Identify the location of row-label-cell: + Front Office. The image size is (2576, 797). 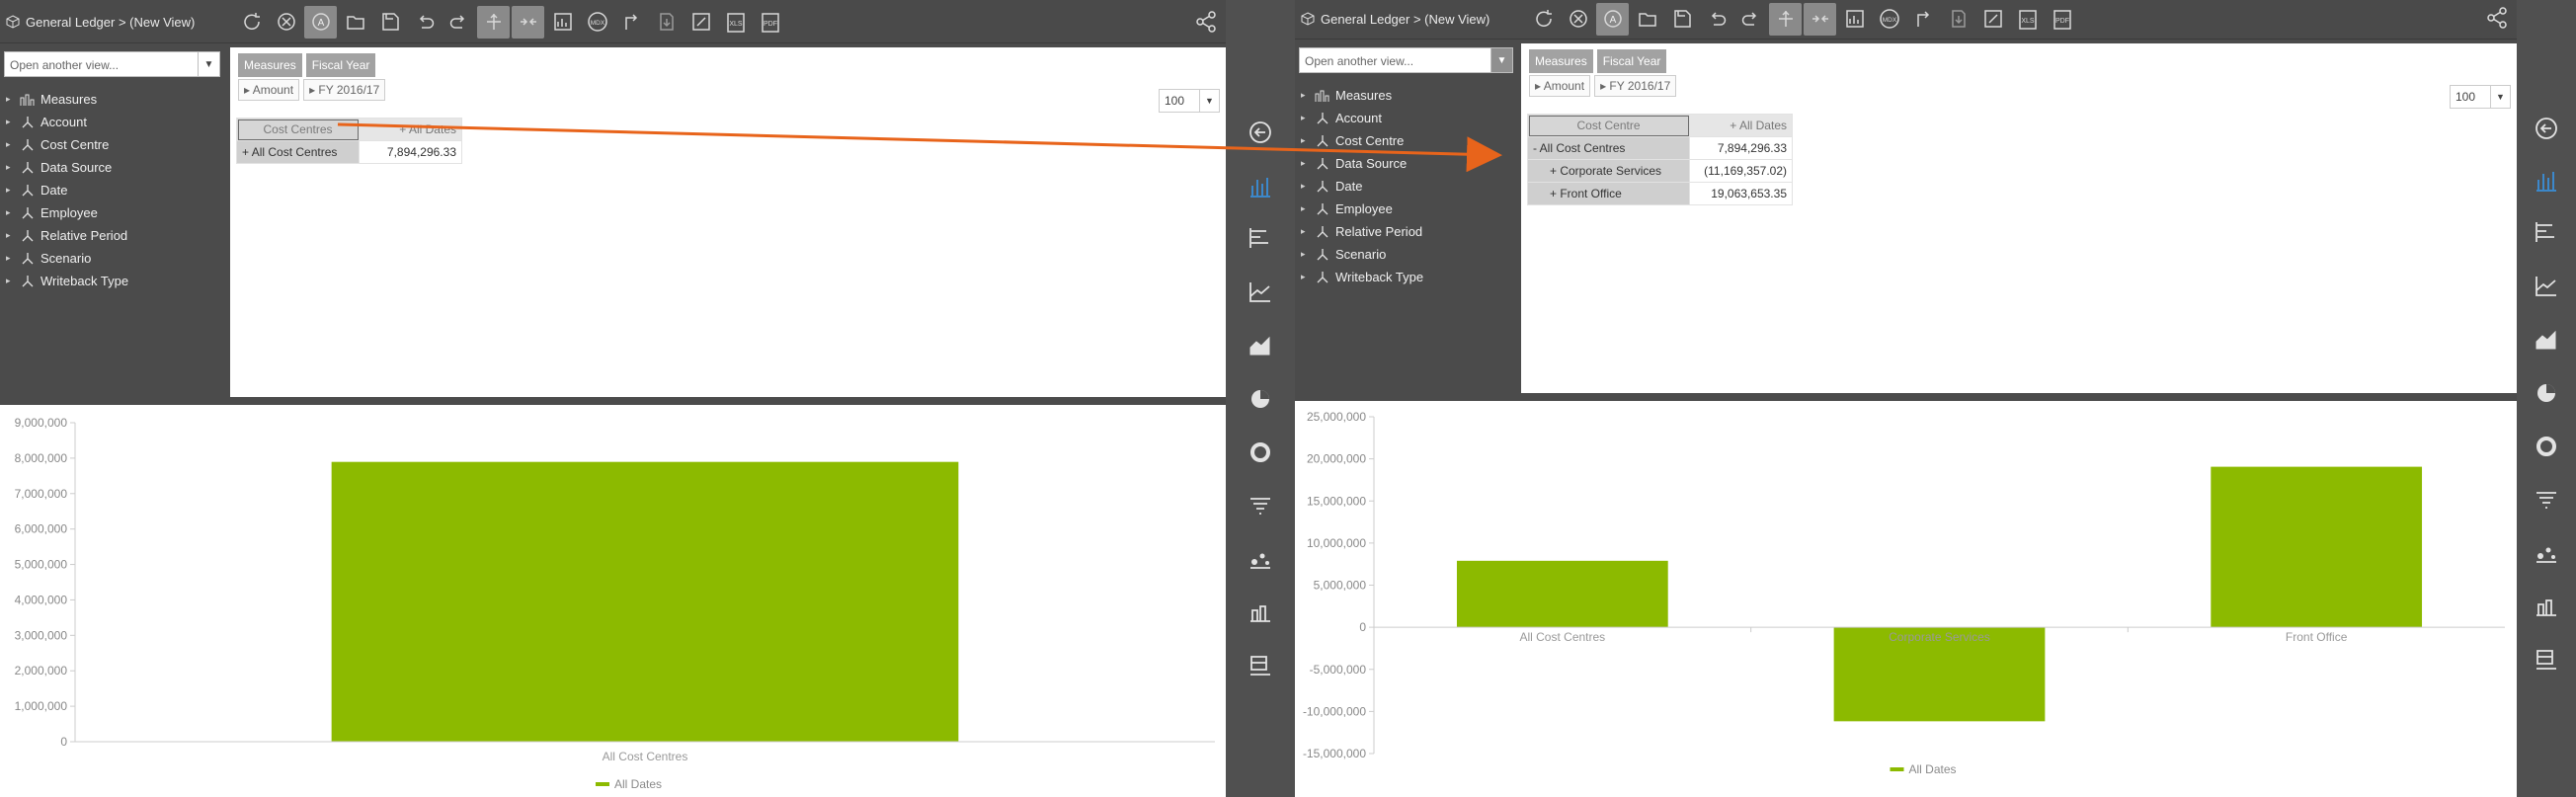
(1608, 194).